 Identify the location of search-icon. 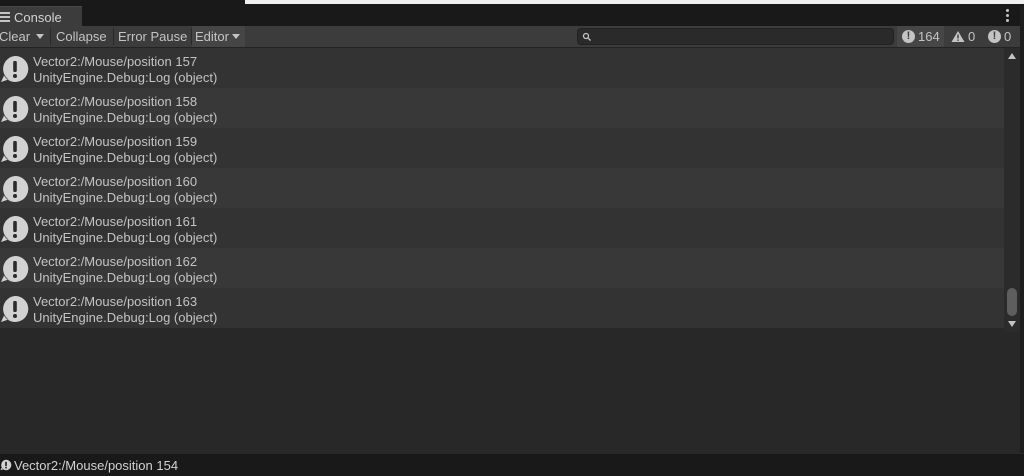
(586, 36).